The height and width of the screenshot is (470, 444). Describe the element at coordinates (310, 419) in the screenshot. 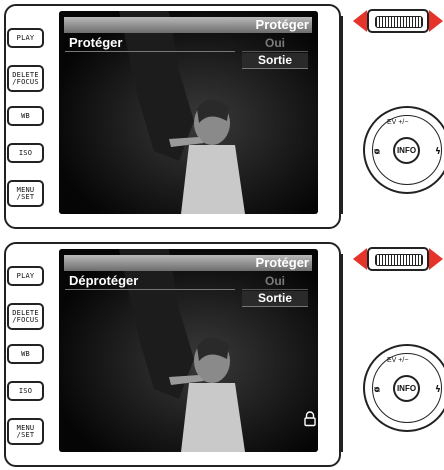

I see `lock-icon` at that location.